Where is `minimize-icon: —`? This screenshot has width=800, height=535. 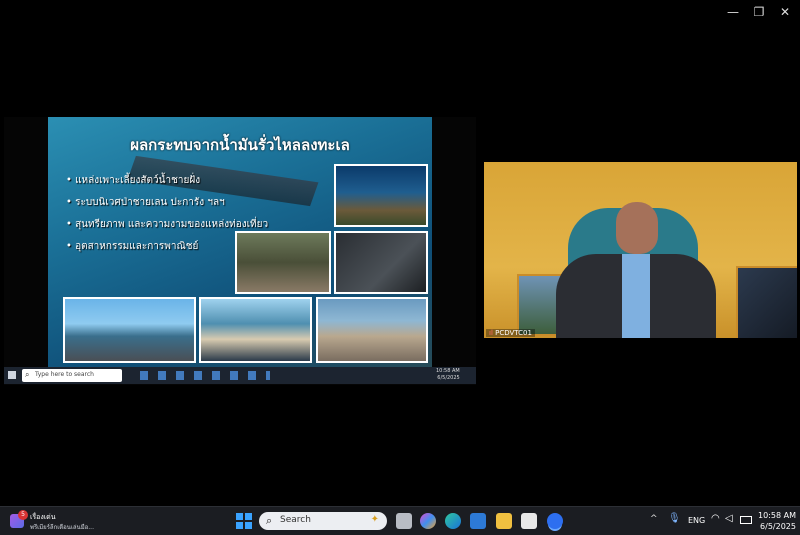 minimize-icon: — is located at coordinates (733, 12).